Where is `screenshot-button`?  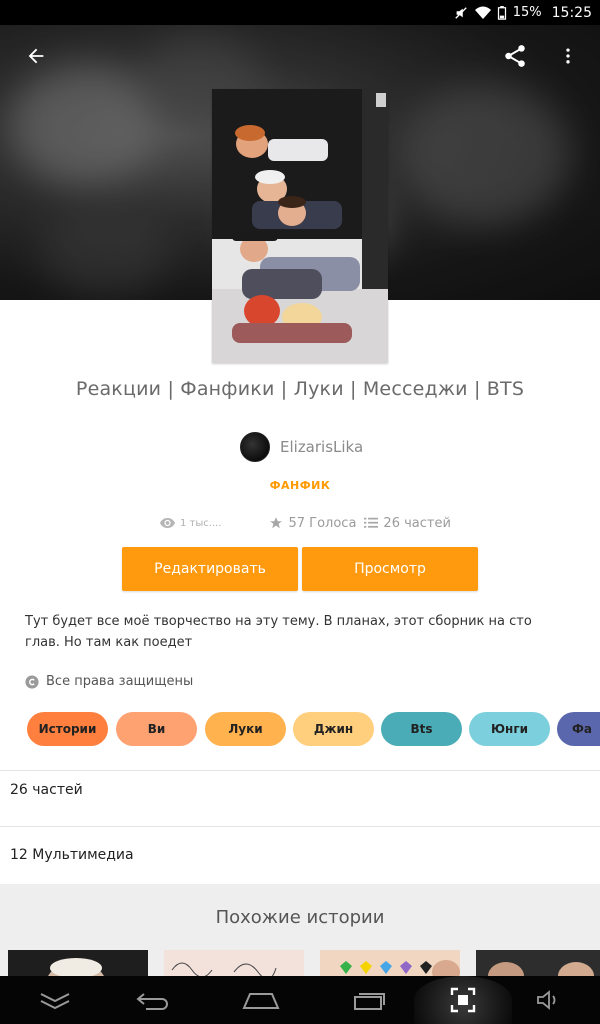
screenshot-button is located at coordinates (463, 1000).